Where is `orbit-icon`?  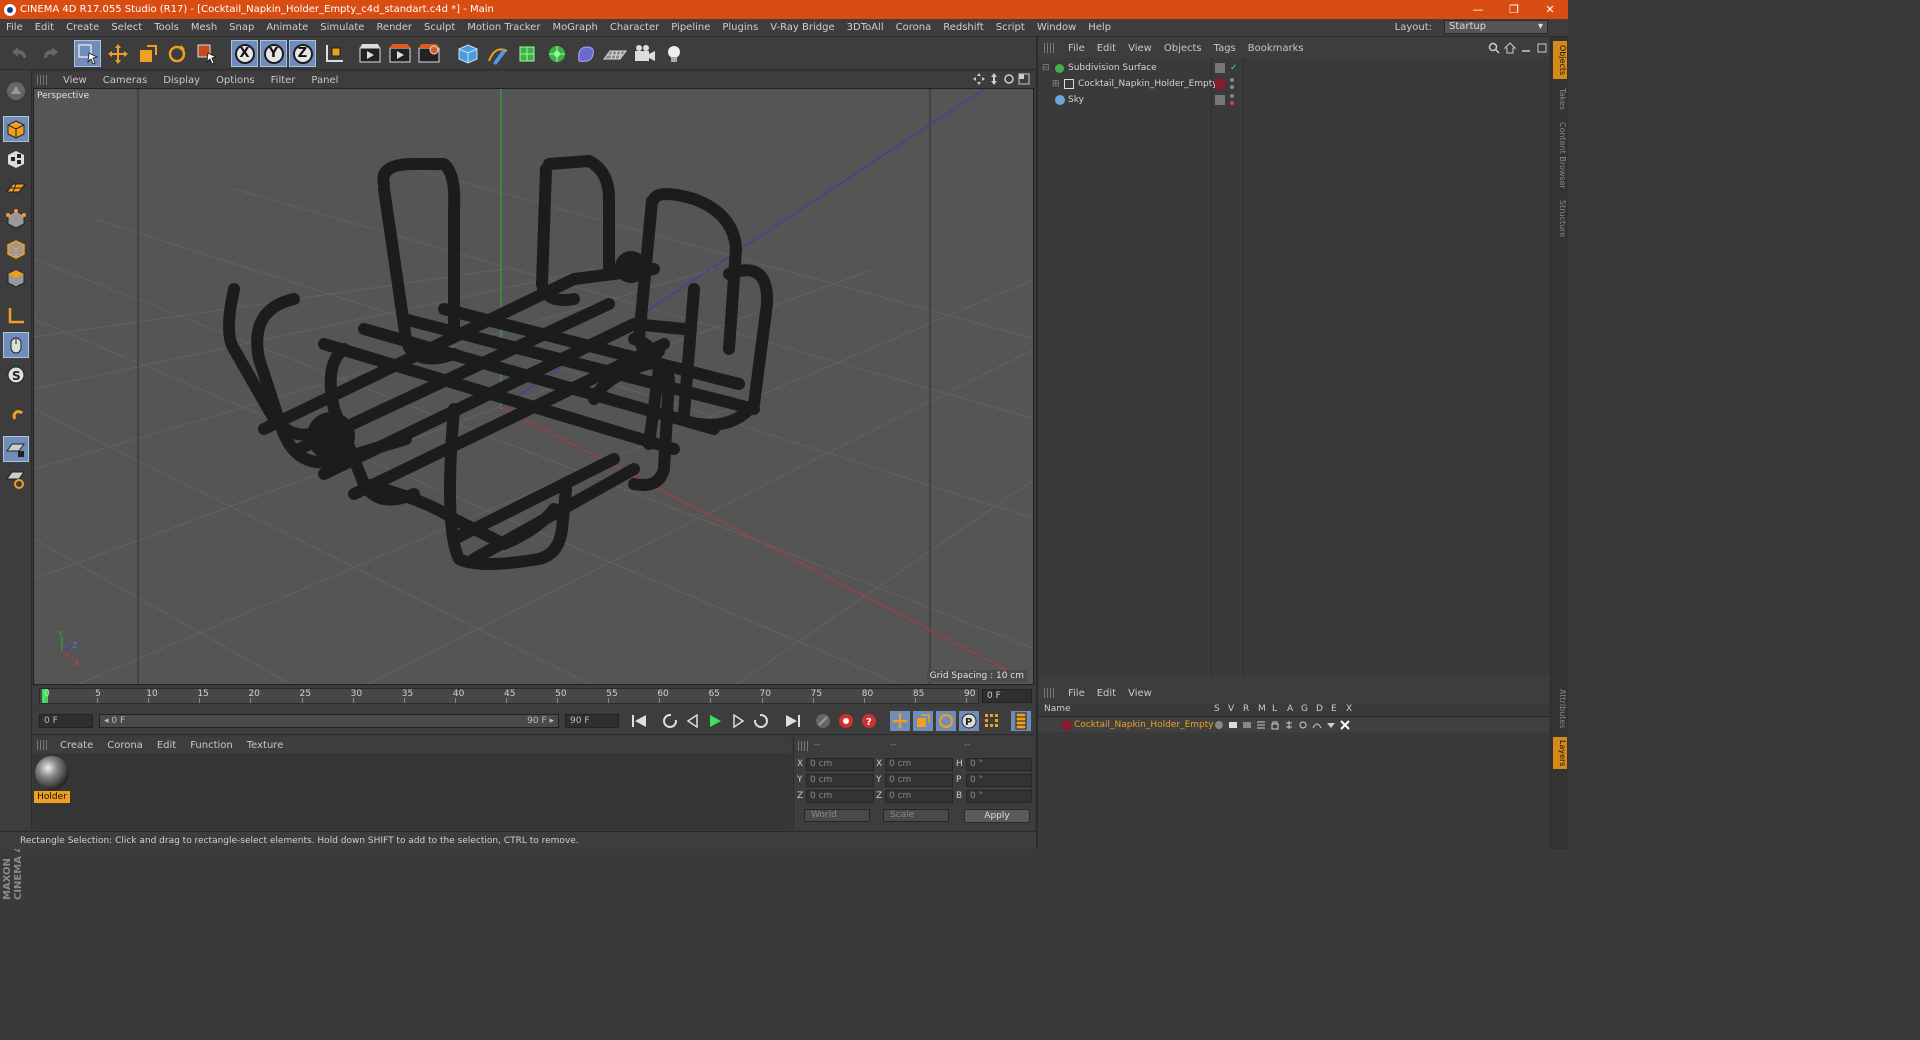
orbit-icon is located at coordinates (1009, 79).